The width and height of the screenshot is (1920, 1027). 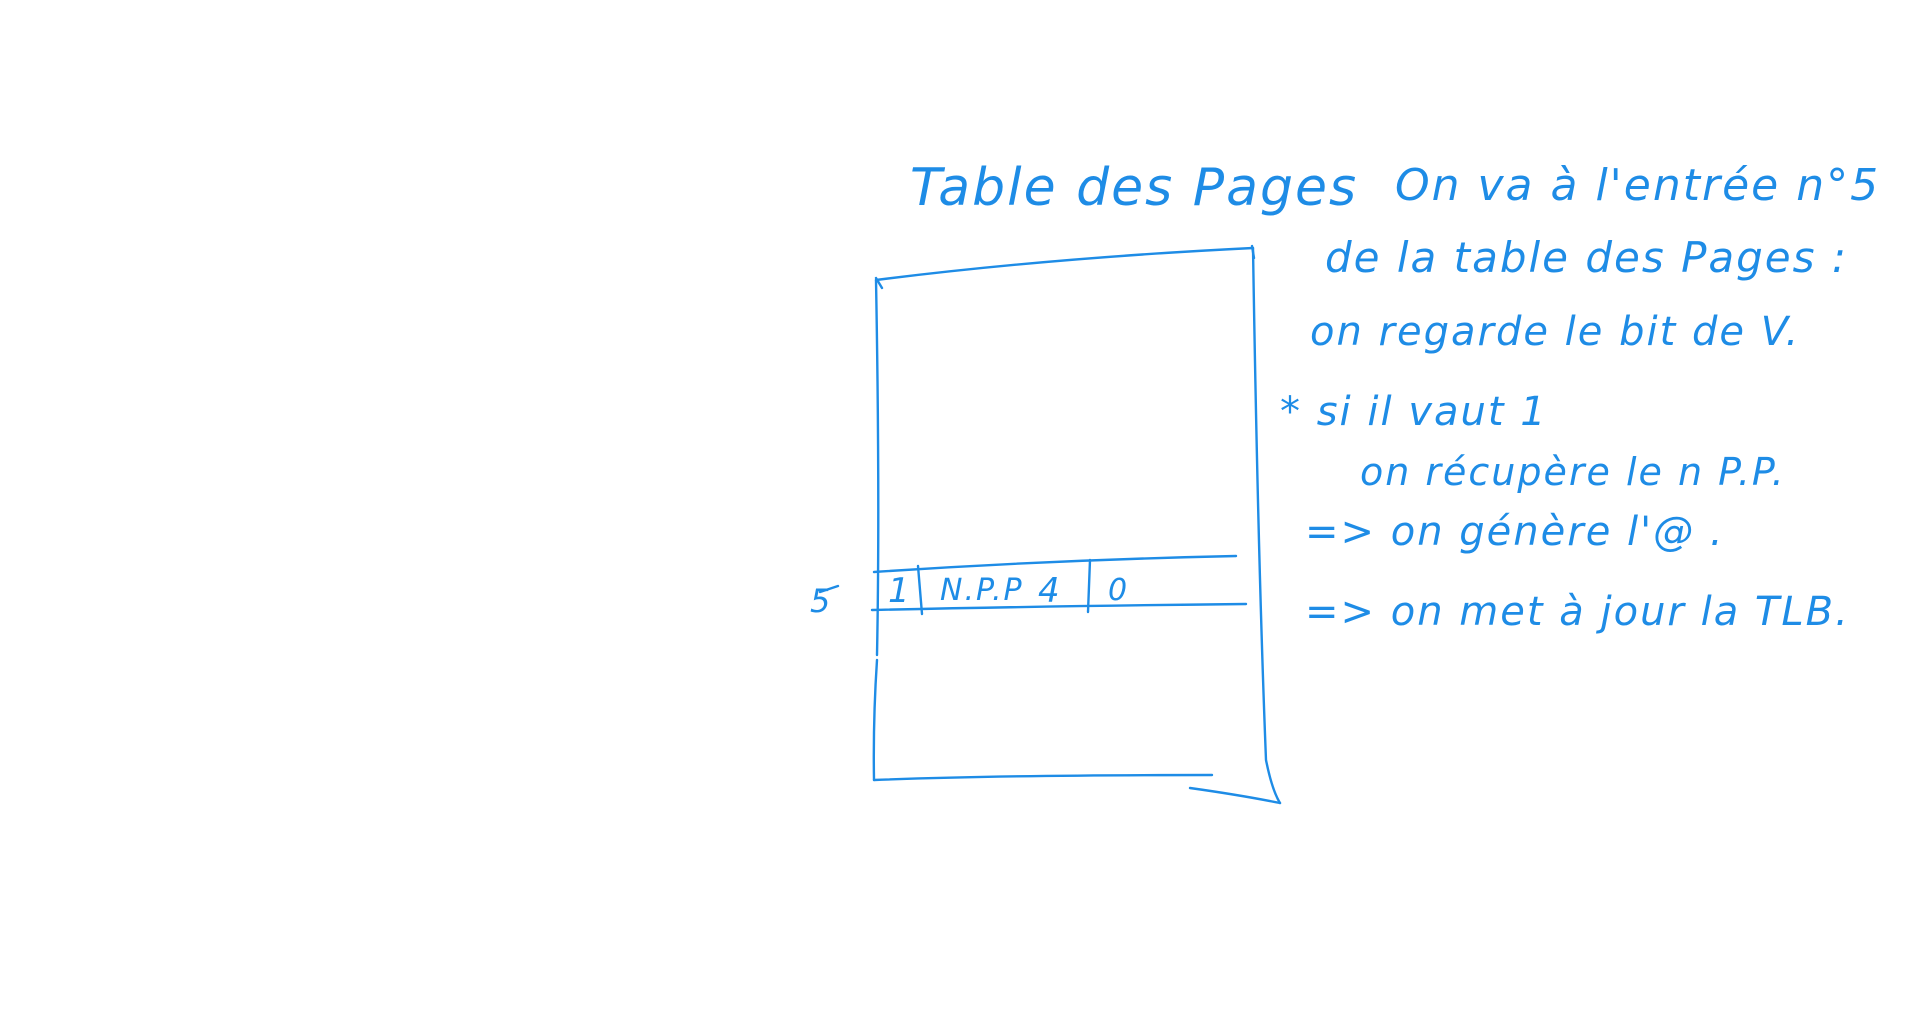 I want to click on note-line-5: on récupère le n P.P., so click(x=1573, y=472).